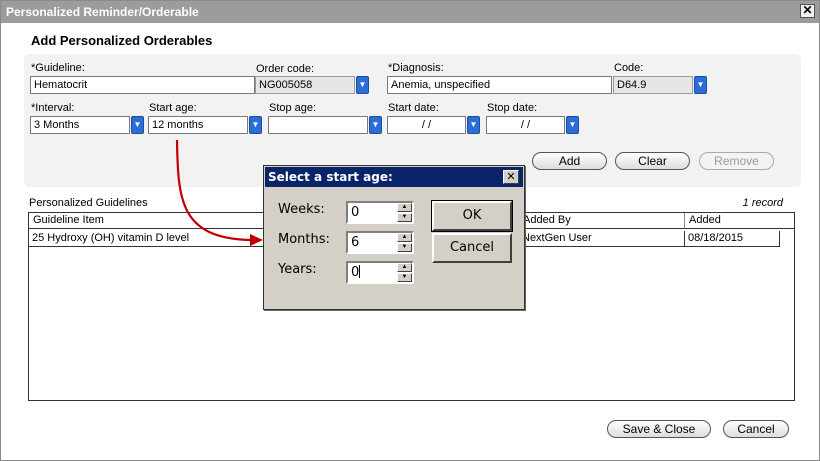 Image resolution: width=820 pixels, height=461 pixels. Describe the element at coordinates (739, 221) in the screenshot. I see `column-header-added: Added` at that location.